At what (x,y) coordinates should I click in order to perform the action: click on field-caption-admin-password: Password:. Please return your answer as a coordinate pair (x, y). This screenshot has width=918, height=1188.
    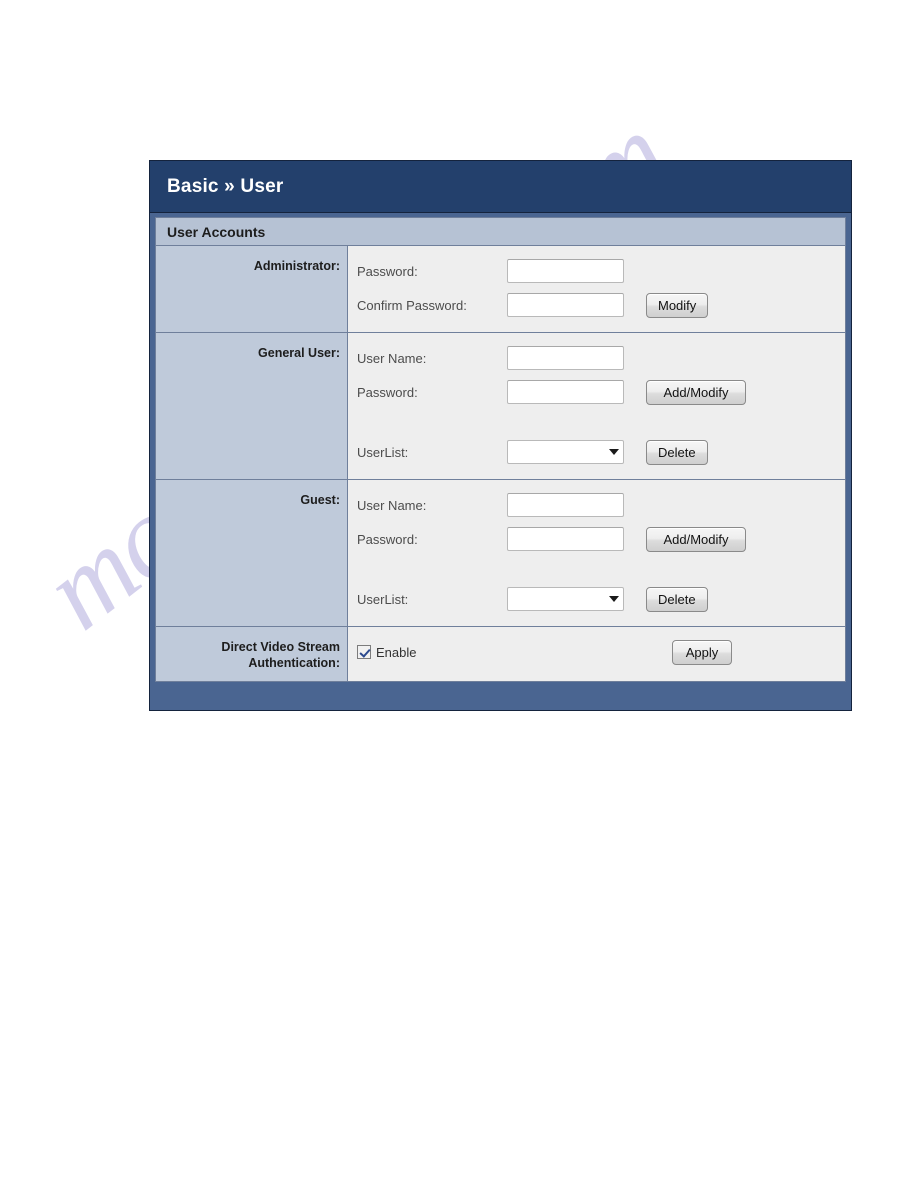
    Looking at the image, I should click on (387, 271).